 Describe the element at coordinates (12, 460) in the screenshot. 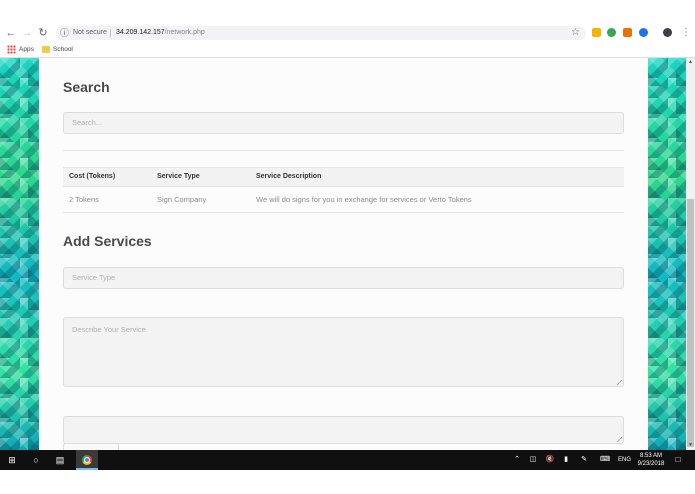

I see `windows-start-icon: ⊞` at that location.